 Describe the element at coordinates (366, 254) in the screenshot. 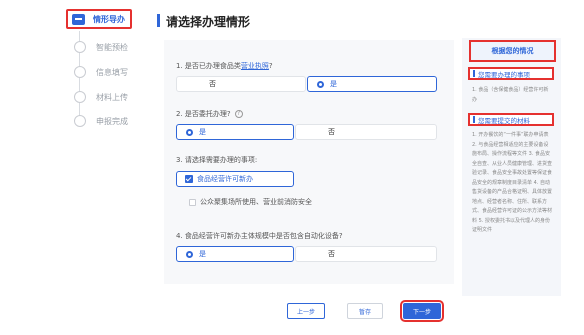

I see `q4-option-no: 否` at that location.